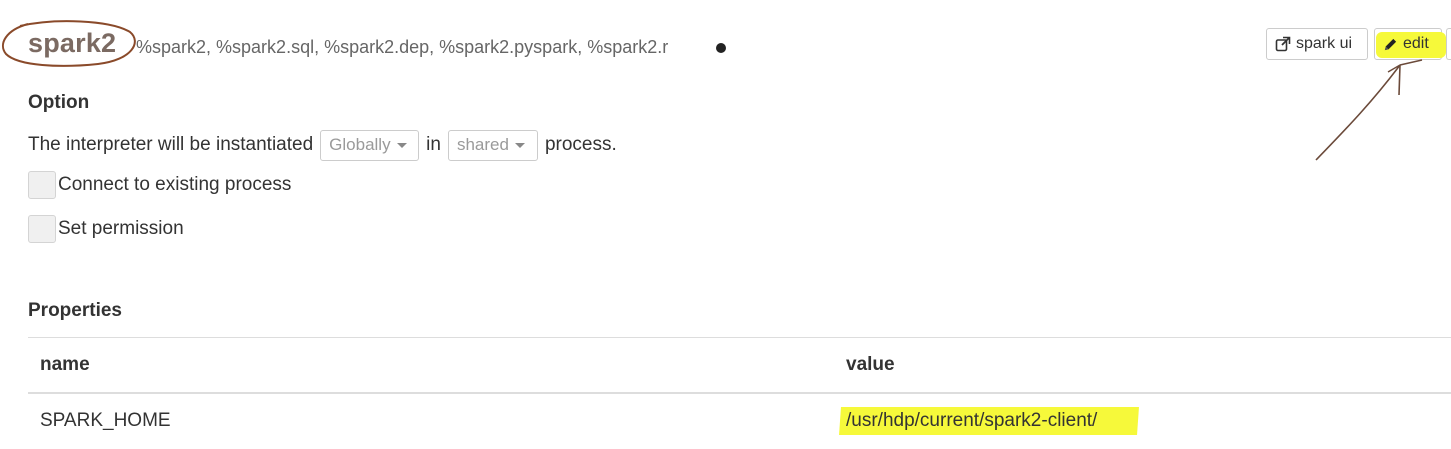 This screenshot has width=1451, height=449. Describe the element at coordinates (59, 102) in the screenshot. I see `option-section-title: Option` at that location.